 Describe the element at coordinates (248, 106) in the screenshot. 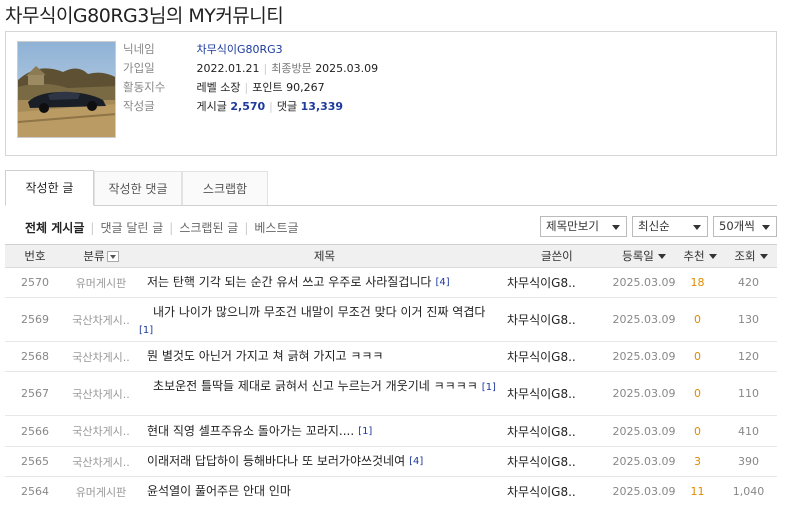

I see `posts-count: 2,570` at that location.